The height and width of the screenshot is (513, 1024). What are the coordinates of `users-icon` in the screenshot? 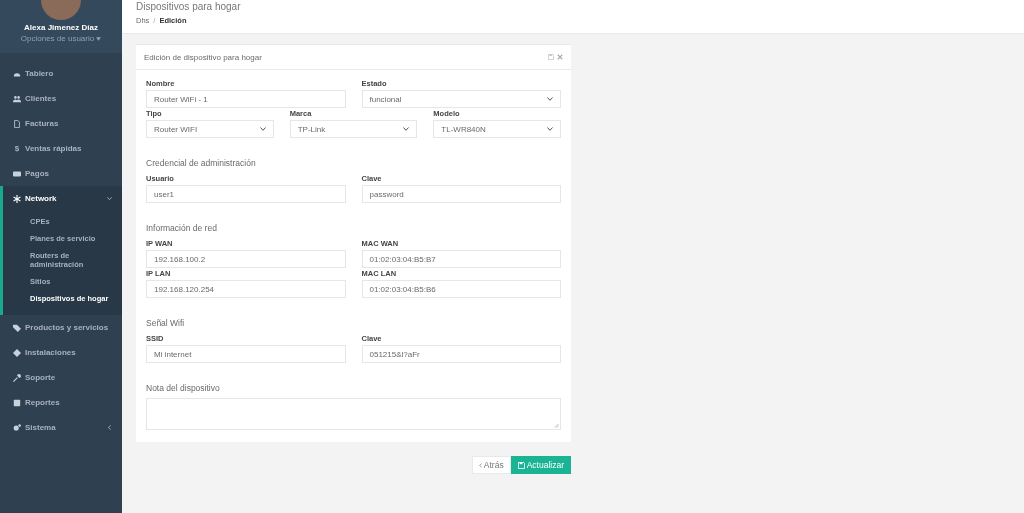 It's located at (17, 98).